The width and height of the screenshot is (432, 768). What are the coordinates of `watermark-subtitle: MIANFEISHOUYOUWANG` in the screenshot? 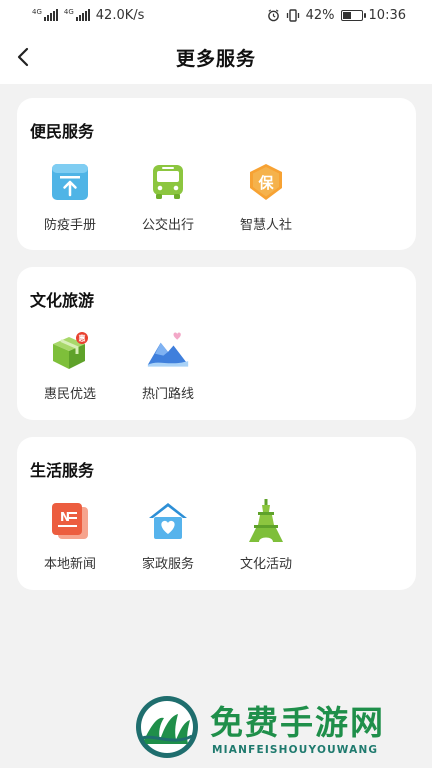 It's located at (295, 750).